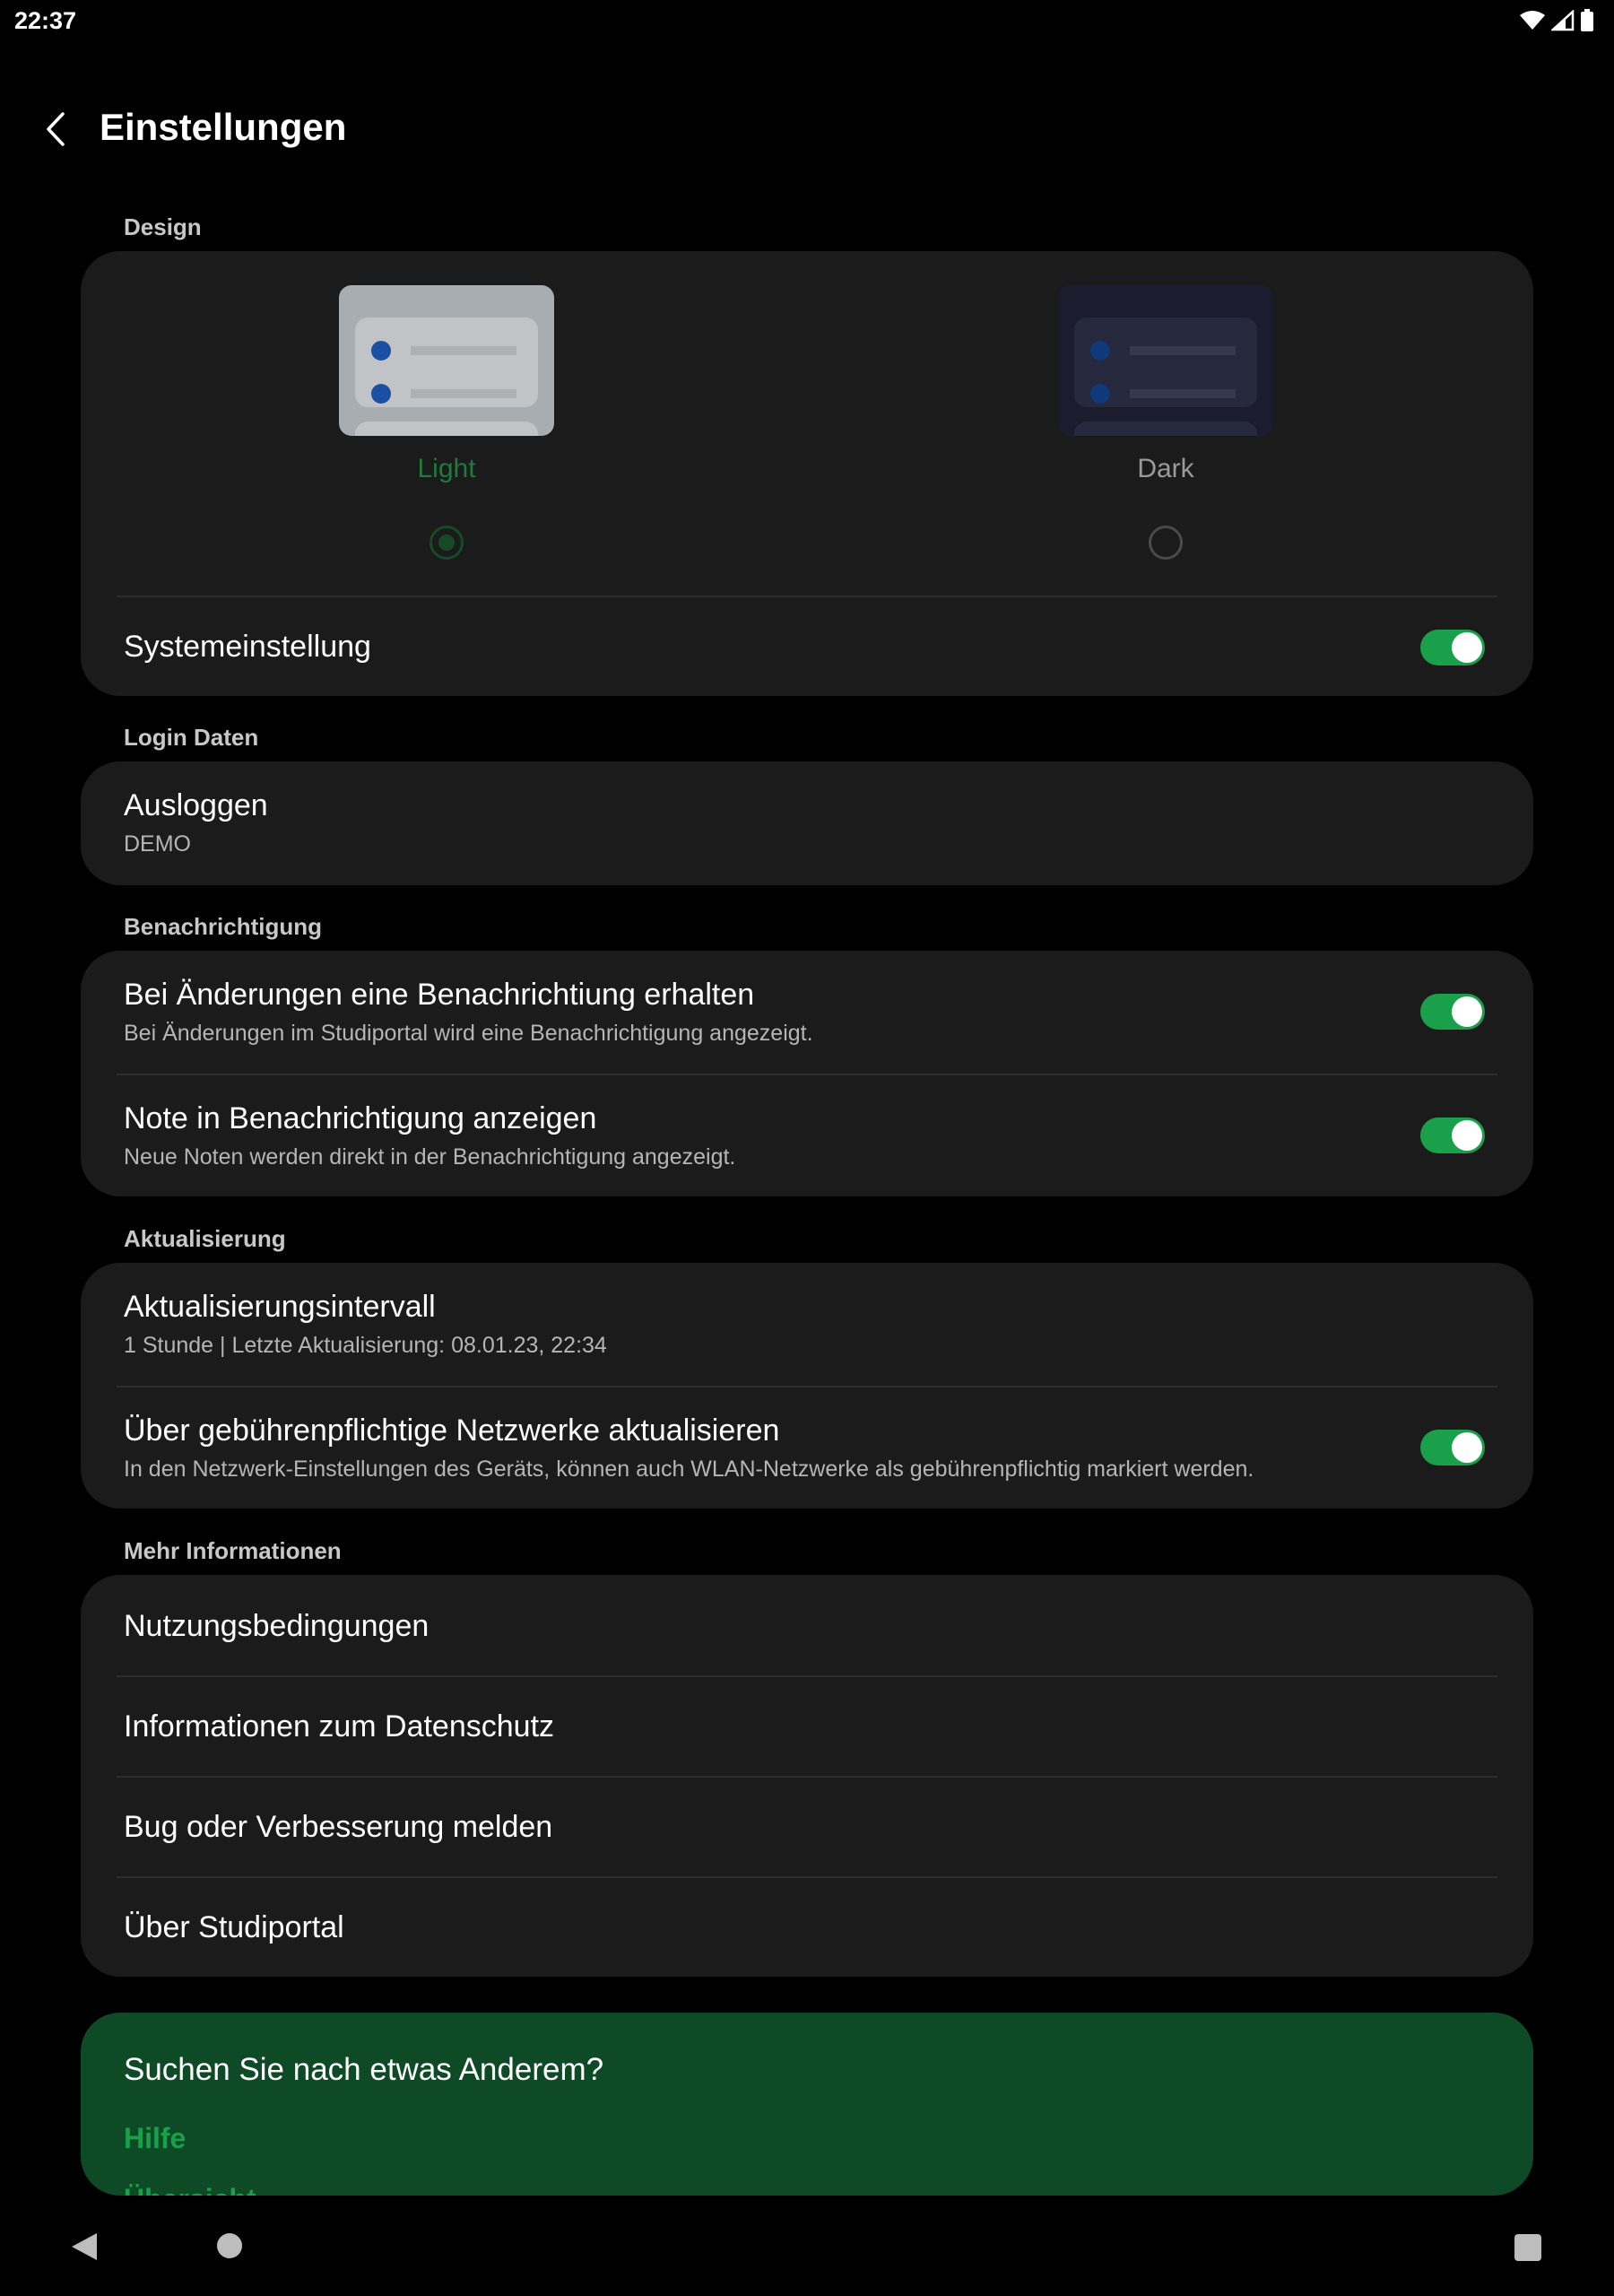  I want to click on overview-link: Übersicht, so click(190, 2189).